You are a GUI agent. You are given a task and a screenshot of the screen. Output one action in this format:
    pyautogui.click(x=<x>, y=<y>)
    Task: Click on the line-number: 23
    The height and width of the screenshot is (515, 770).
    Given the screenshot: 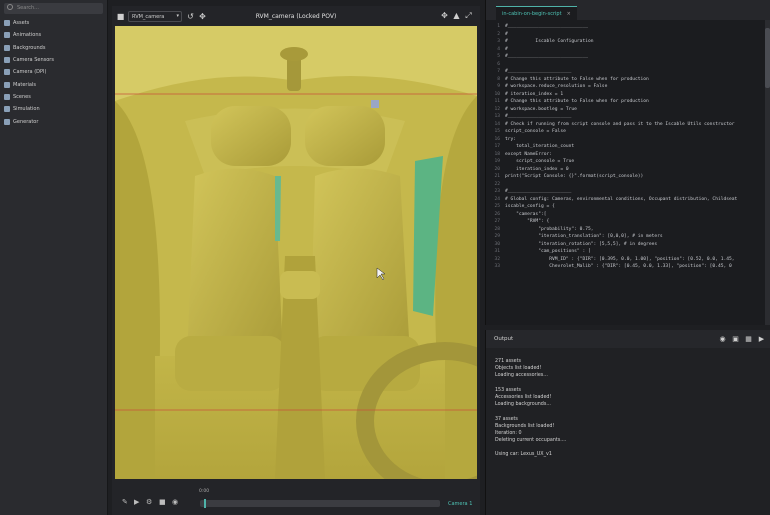 What is the action you would take?
    pyautogui.click(x=497, y=191)
    